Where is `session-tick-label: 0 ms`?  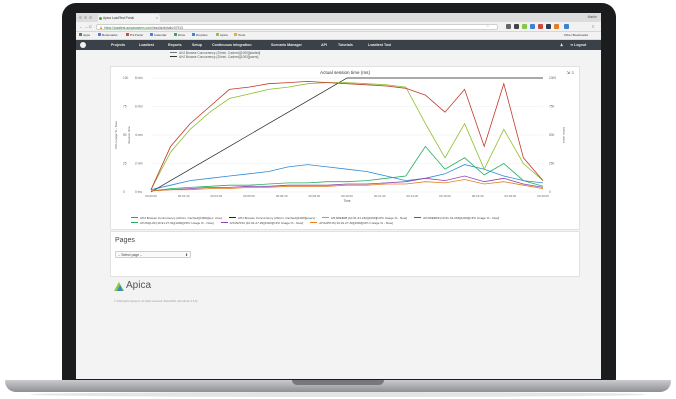 session-tick-label: 0 ms is located at coordinates (138, 192).